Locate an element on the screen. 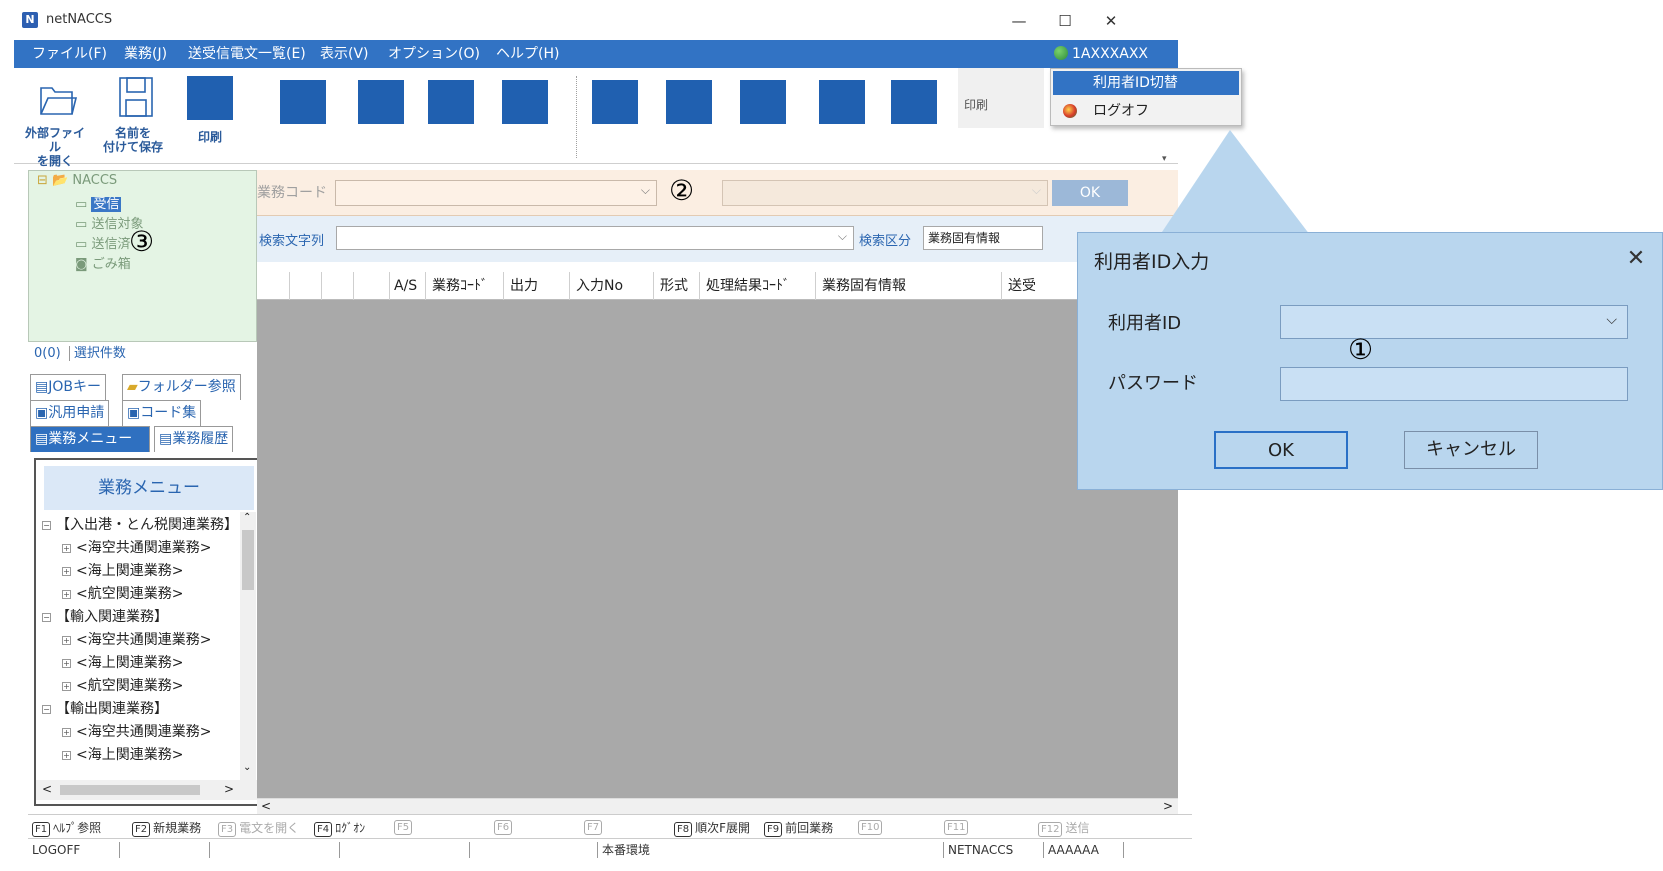 The height and width of the screenshot is (871, 1663). fkey-f3: F3 電文を開く is located at coordinates (258, 828).